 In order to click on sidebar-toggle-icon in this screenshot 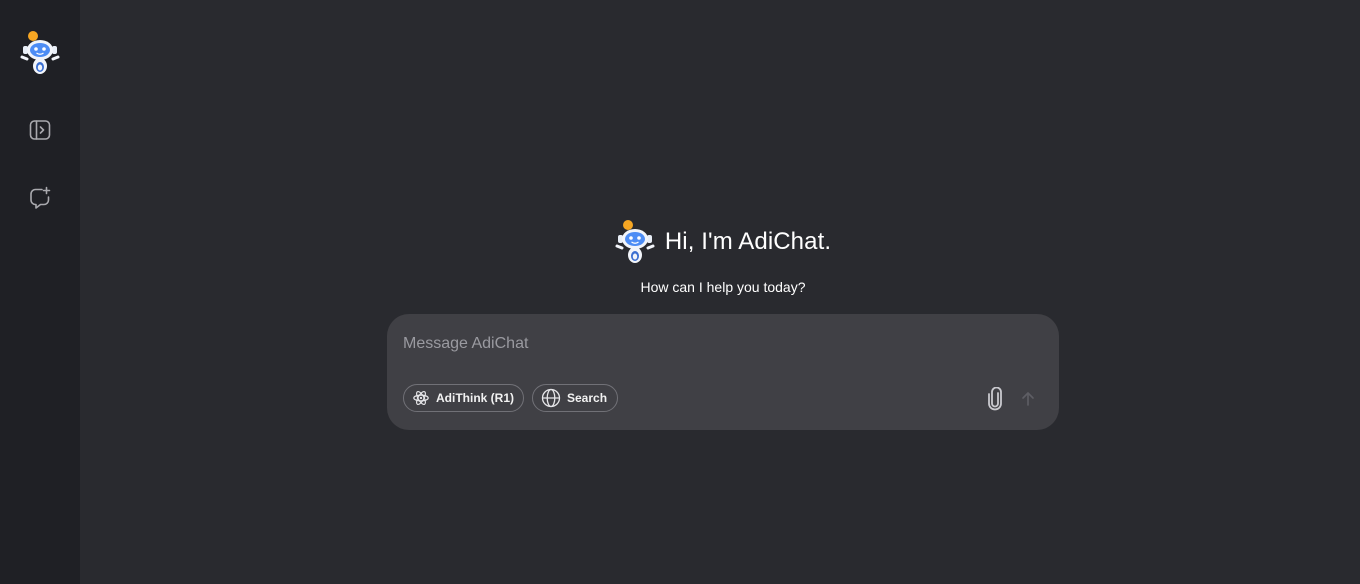, I will do `click(40, 130)`.